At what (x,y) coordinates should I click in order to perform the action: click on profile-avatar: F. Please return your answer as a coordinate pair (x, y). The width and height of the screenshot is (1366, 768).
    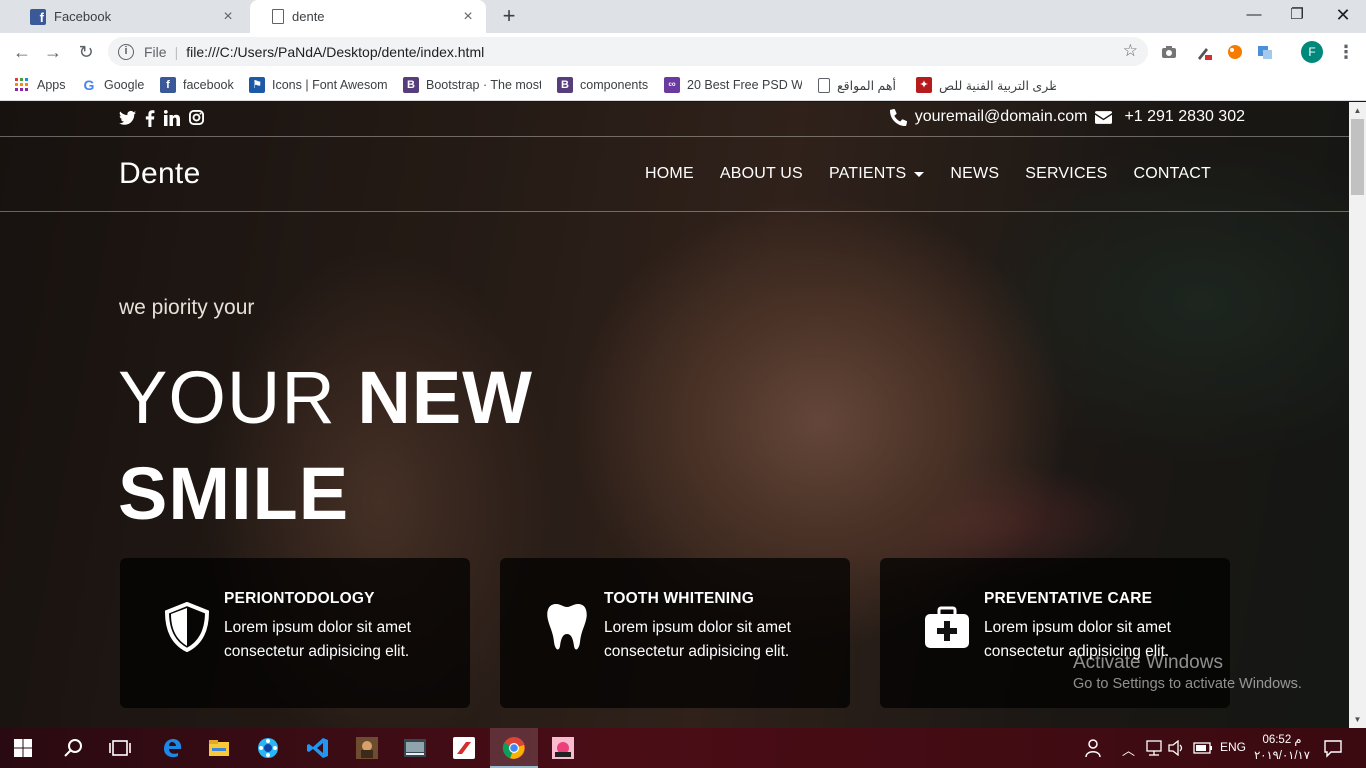
    Looking at the image, I should click on (1312, 52).